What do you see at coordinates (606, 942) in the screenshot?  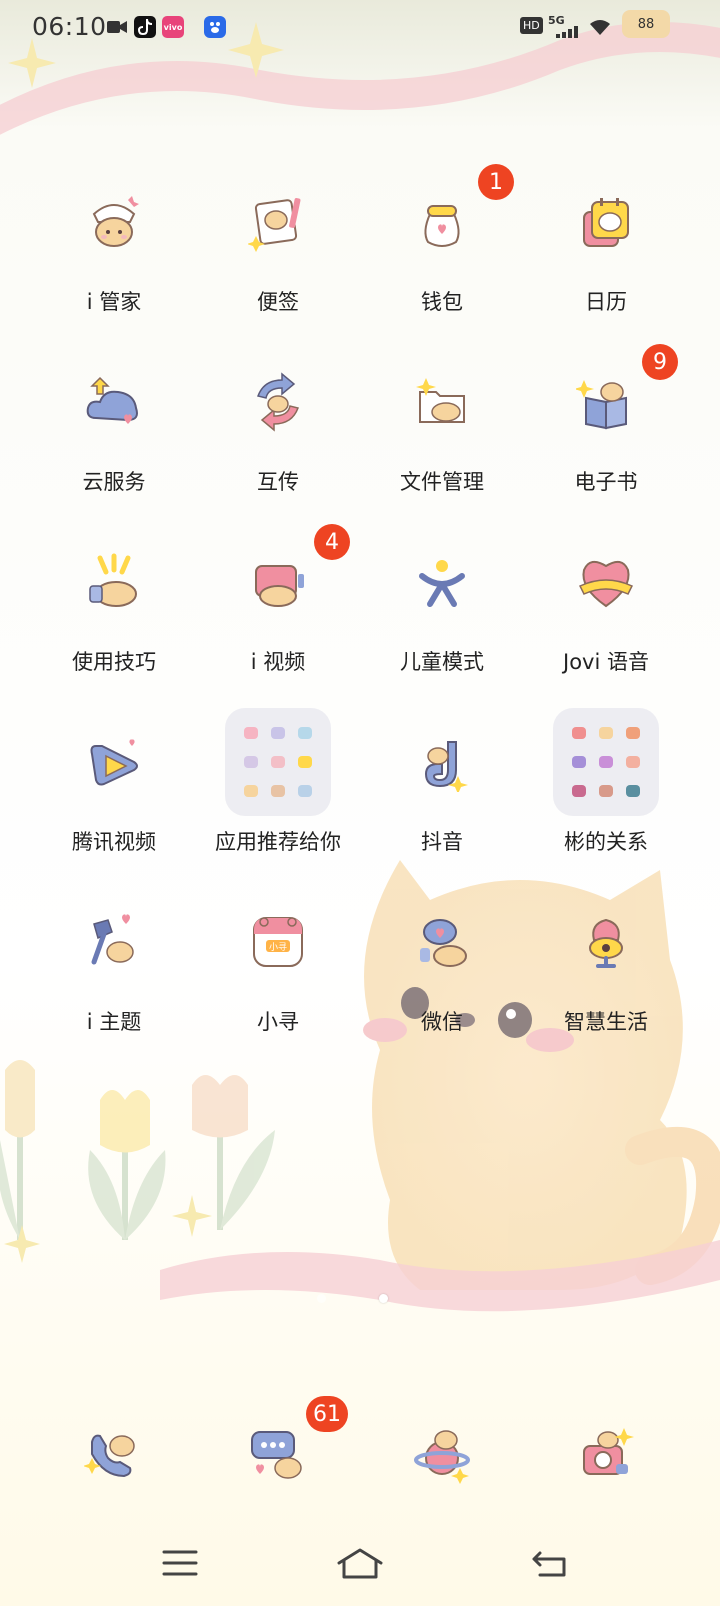 I see `lamp-icon` at bounding box center [606, 942].